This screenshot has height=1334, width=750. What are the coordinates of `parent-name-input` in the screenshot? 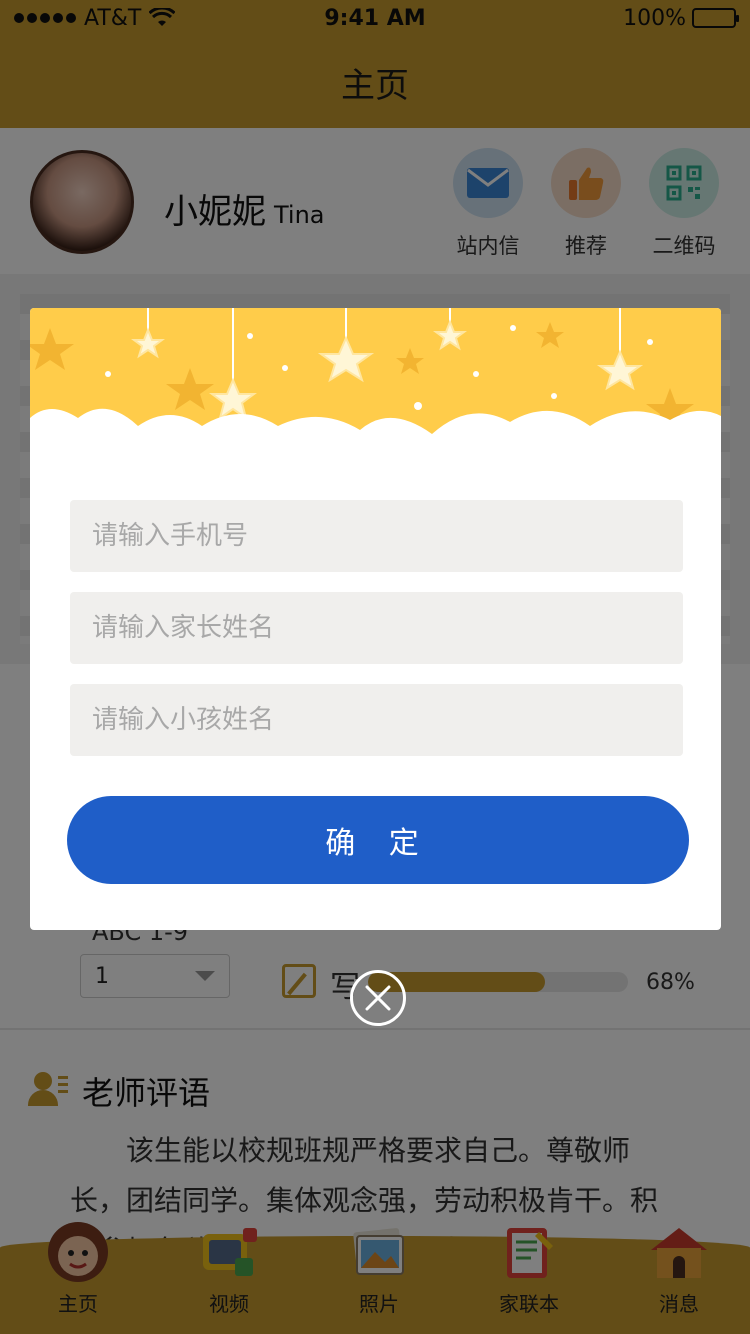 It's located at (376, 628).